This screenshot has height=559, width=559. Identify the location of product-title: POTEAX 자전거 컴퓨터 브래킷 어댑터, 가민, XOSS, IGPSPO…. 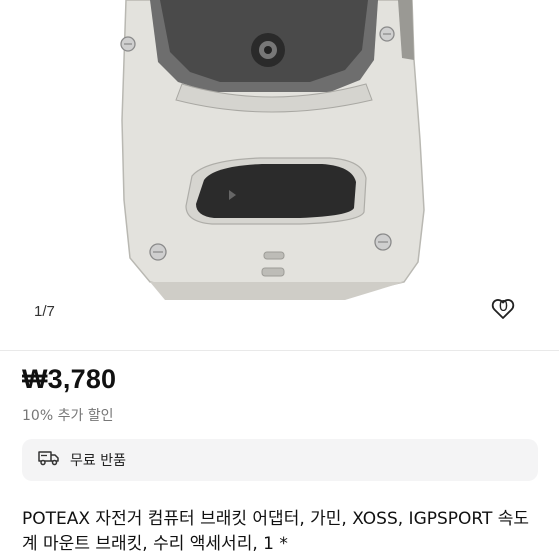
(276, 531).